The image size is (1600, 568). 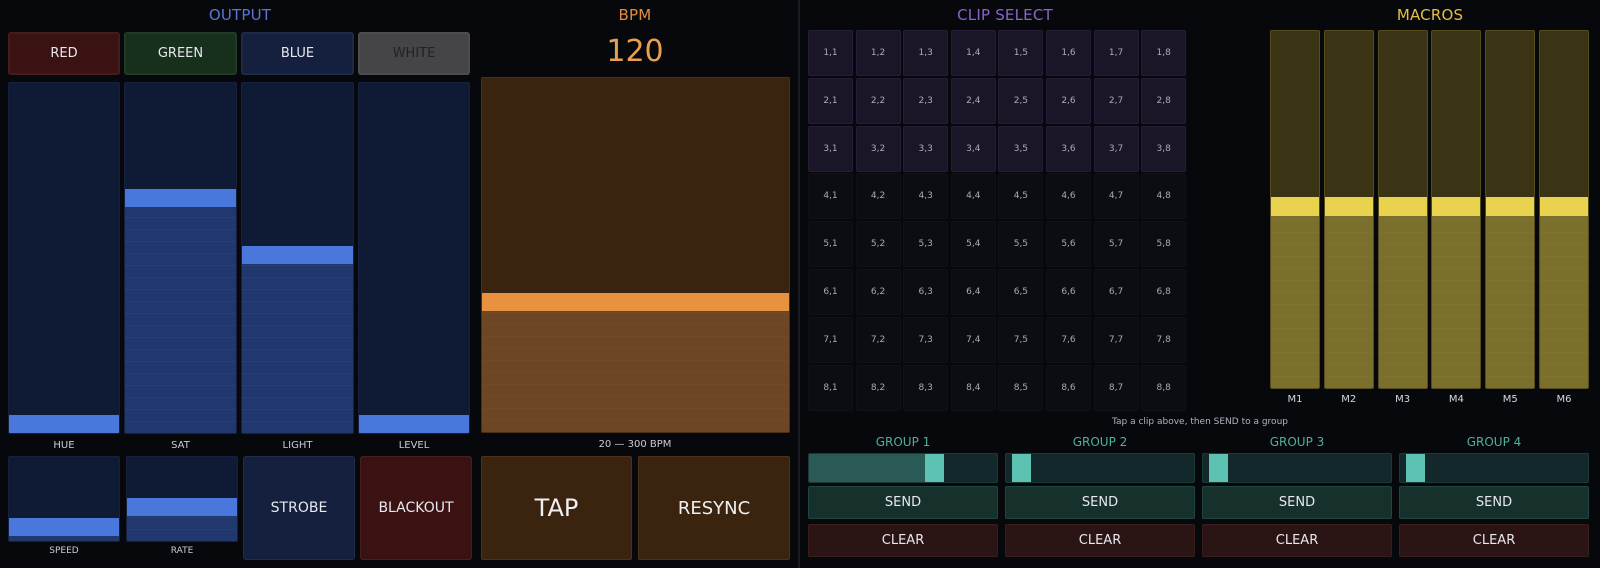 What do you see at coordinates (1164, 244) in the screenshot?
I see `clip-cell: 5,8` at bounding box center [1164, 244].